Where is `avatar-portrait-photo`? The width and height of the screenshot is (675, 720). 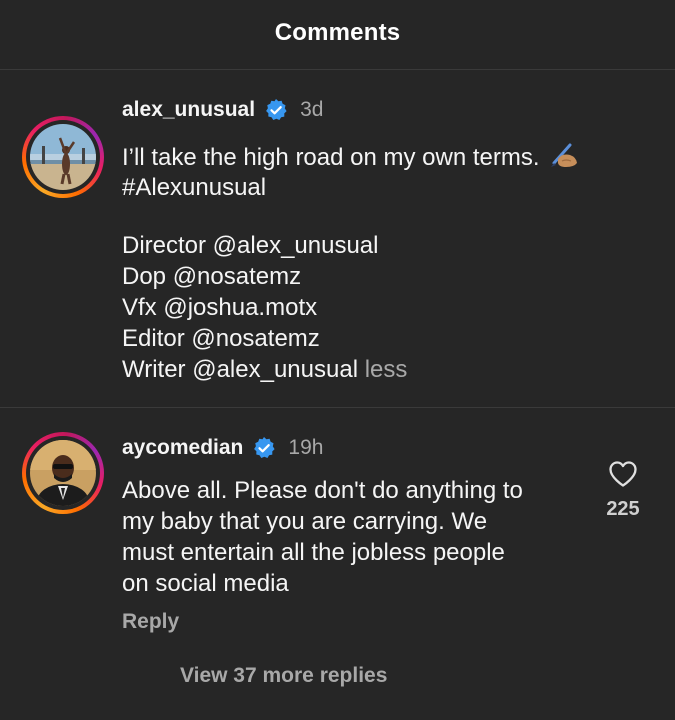 avatar-portrait-photo is located at coordinates (63, 473).